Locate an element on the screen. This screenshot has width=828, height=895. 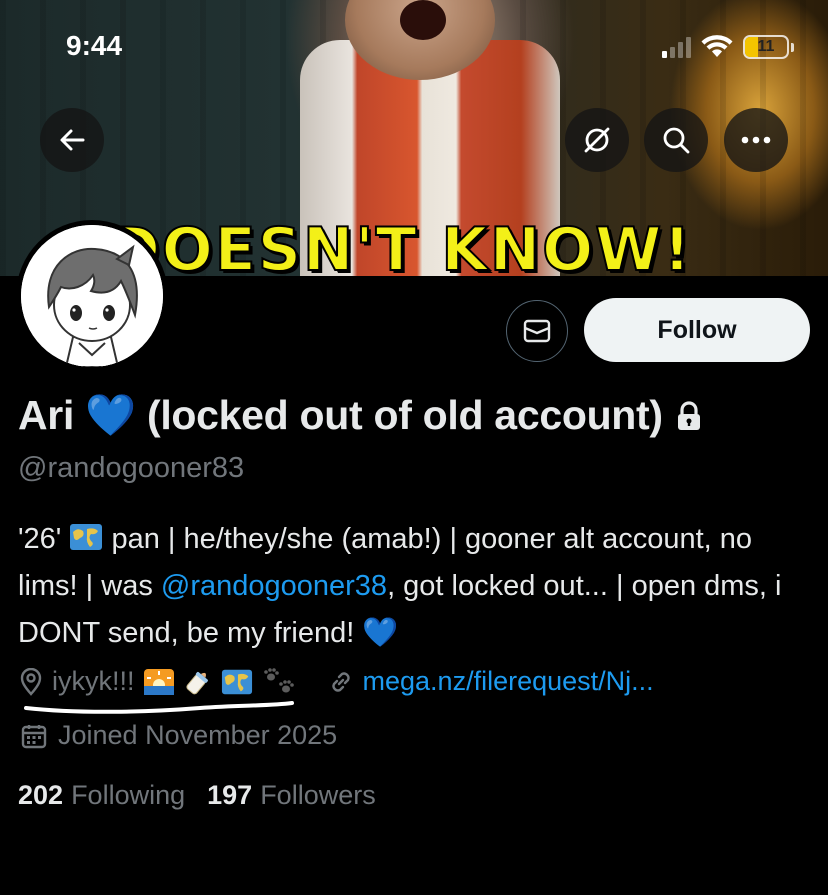
status-time: 9:44 is located at coordinates (94, 45).